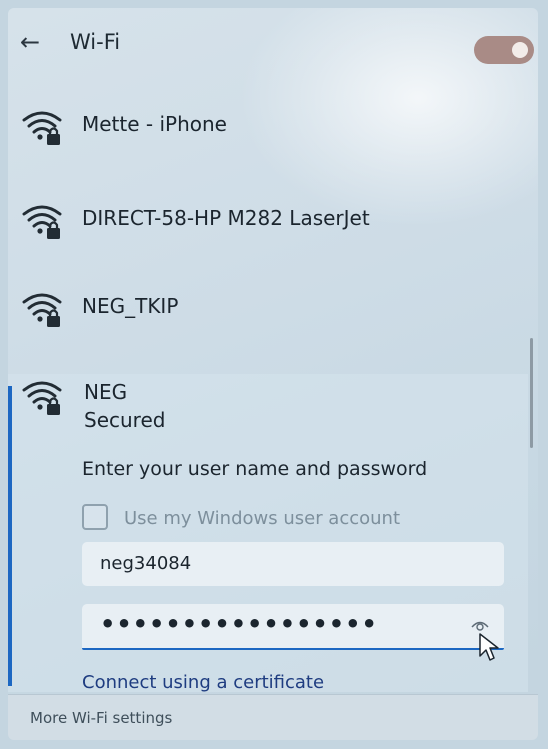  Describe the element at coordinates (106, 392) in the screenshot. I see `network-name: NEG` at that location.